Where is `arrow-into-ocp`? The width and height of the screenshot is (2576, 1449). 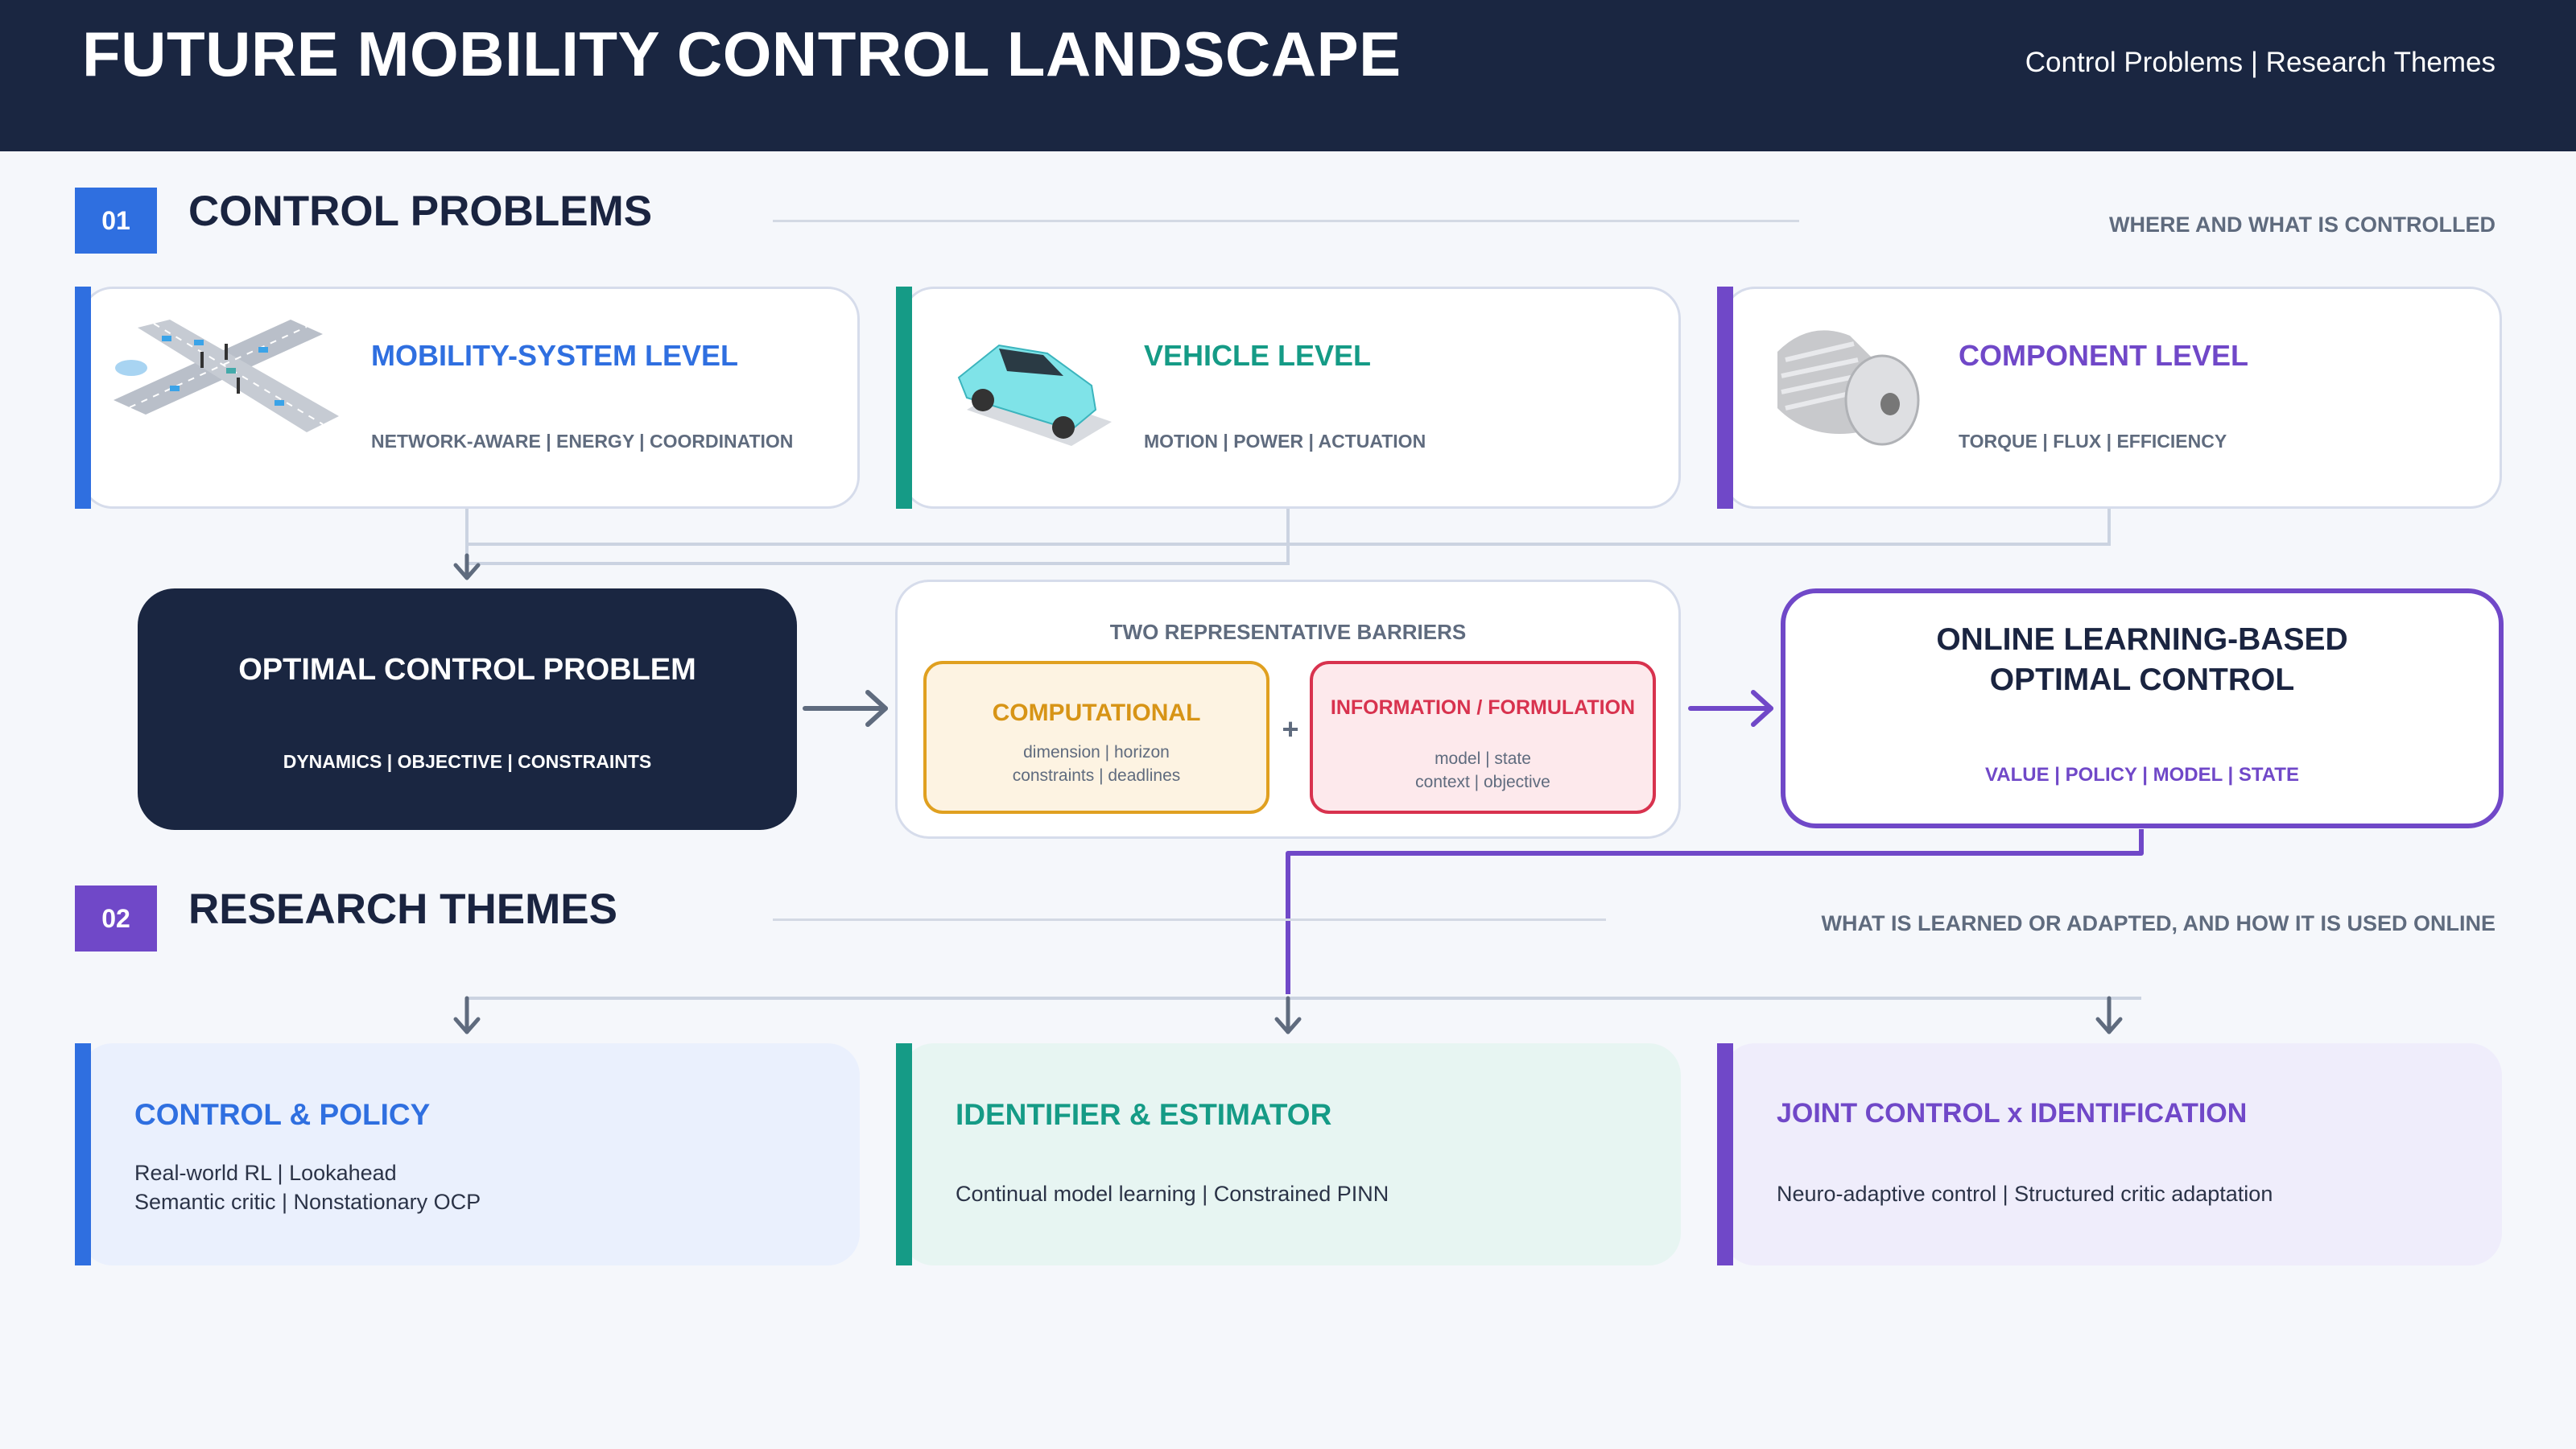 arrow-into-ocp is located at coordinates (467, 566).